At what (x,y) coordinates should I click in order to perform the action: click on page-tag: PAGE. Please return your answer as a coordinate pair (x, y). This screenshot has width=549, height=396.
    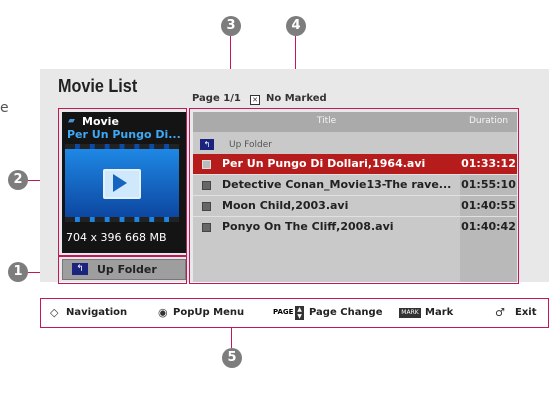
    Looking at the image, I should click on (283, 312).